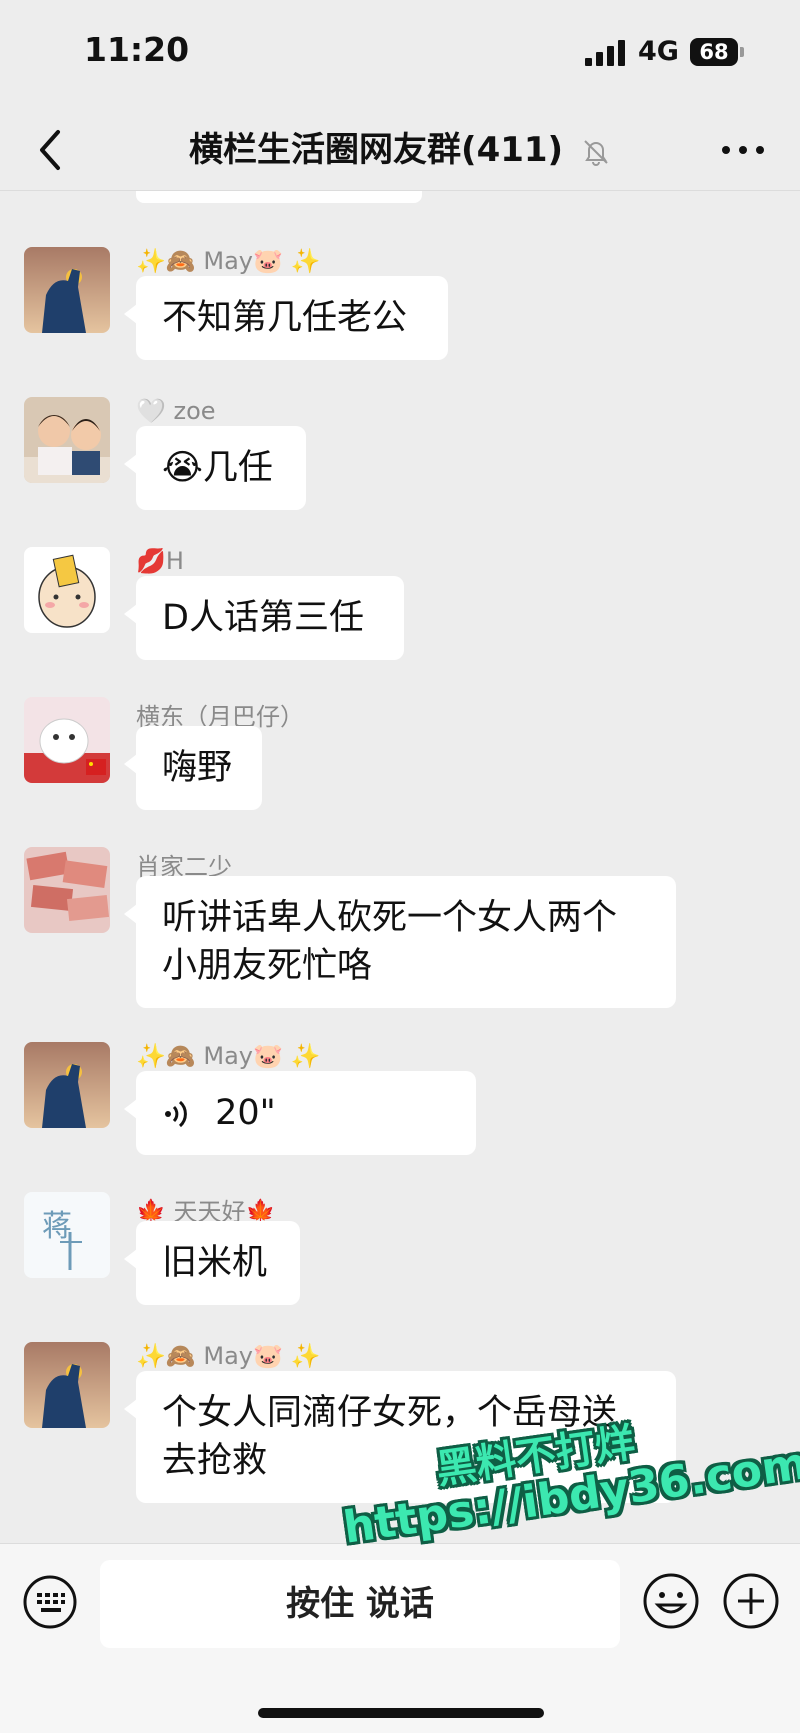  What do you see at coordinates (390, 942) in the screenshot?
I see `message-text: 听讲话卑人砍死一个女人两个小朋友死忙咯` at bounding box center [390, 942].